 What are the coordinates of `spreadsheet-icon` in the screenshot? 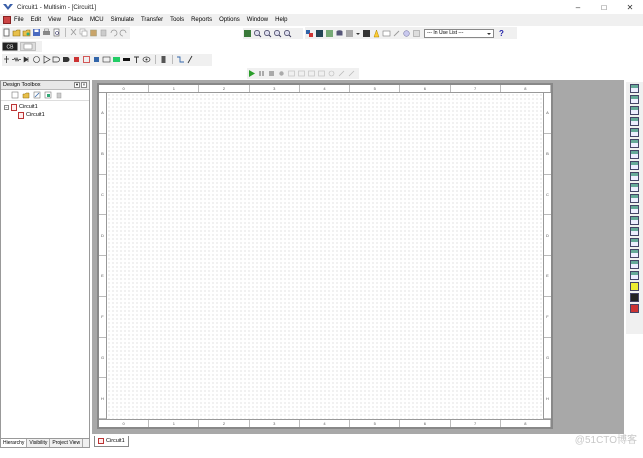 It's located at (329, 33).